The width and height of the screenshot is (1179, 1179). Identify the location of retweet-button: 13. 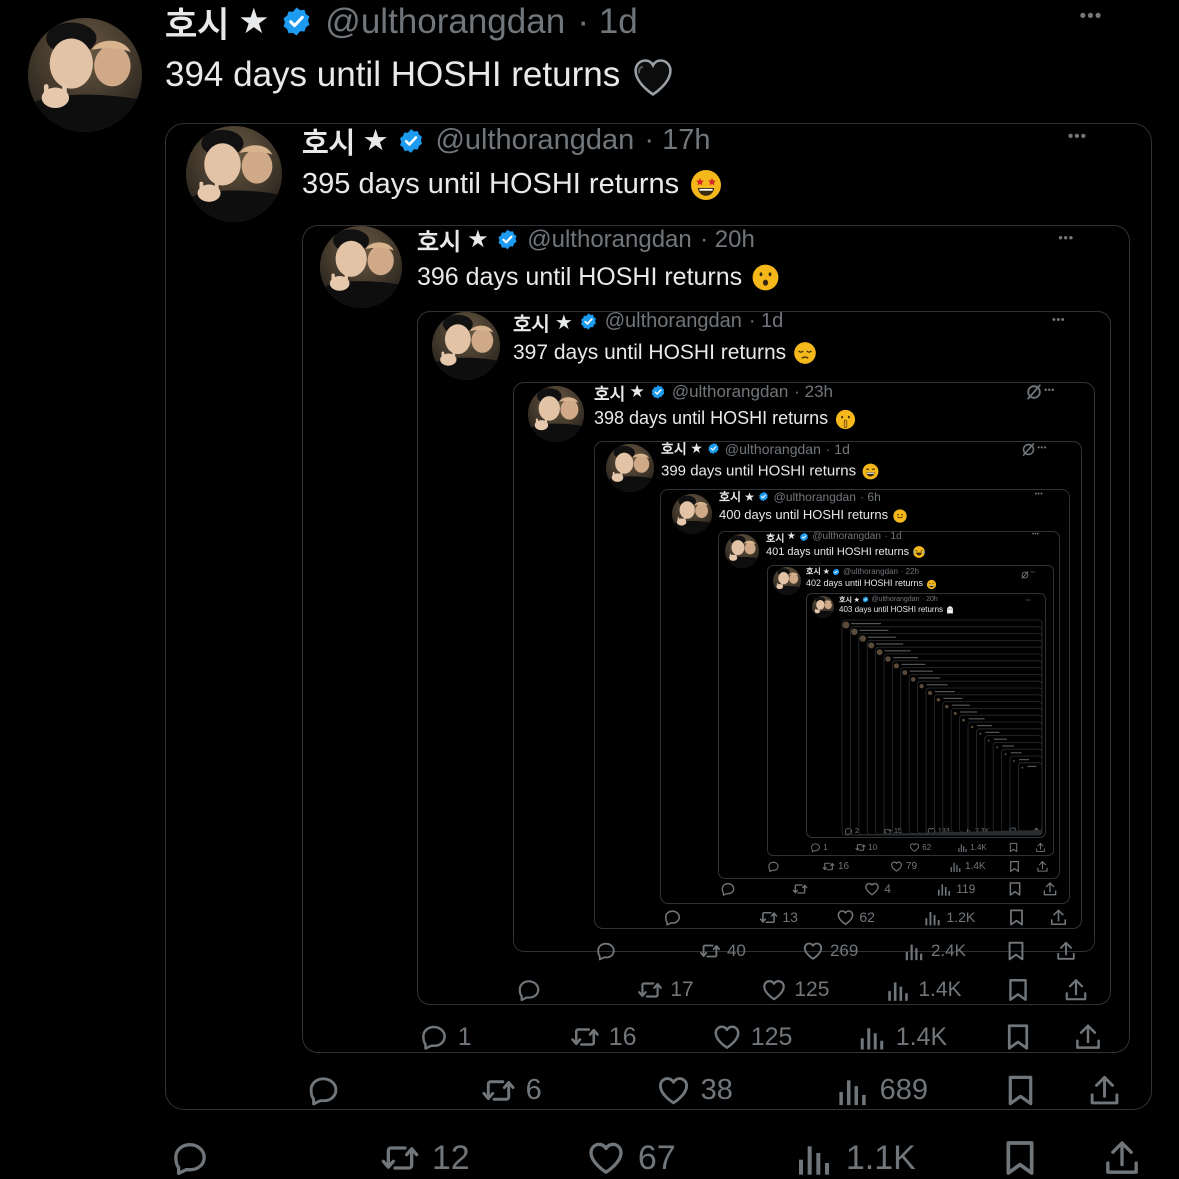
(778, 917).